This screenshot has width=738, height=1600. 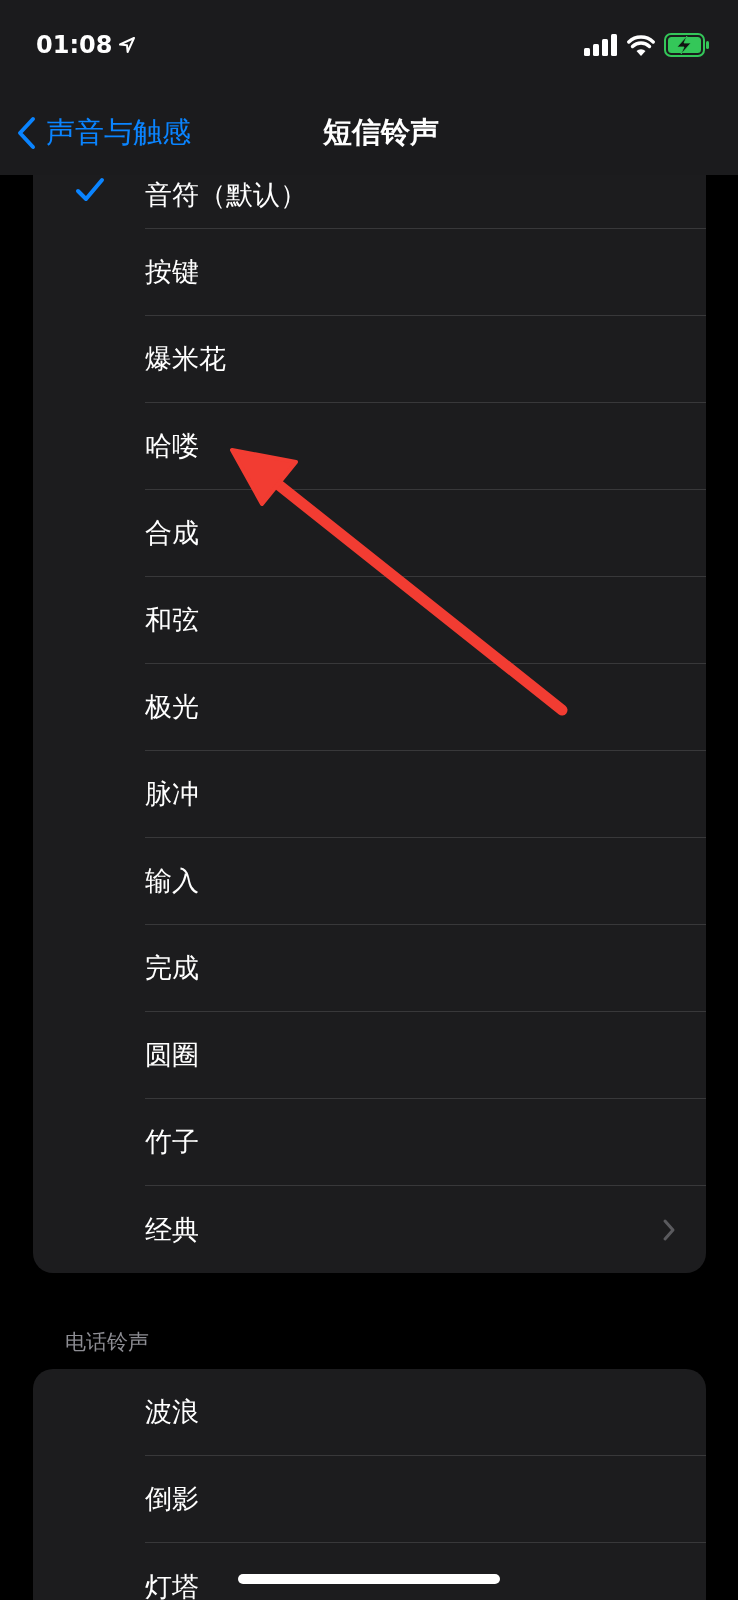 I want to click on tone-row: 竹子, so click(x=369, y=1142).